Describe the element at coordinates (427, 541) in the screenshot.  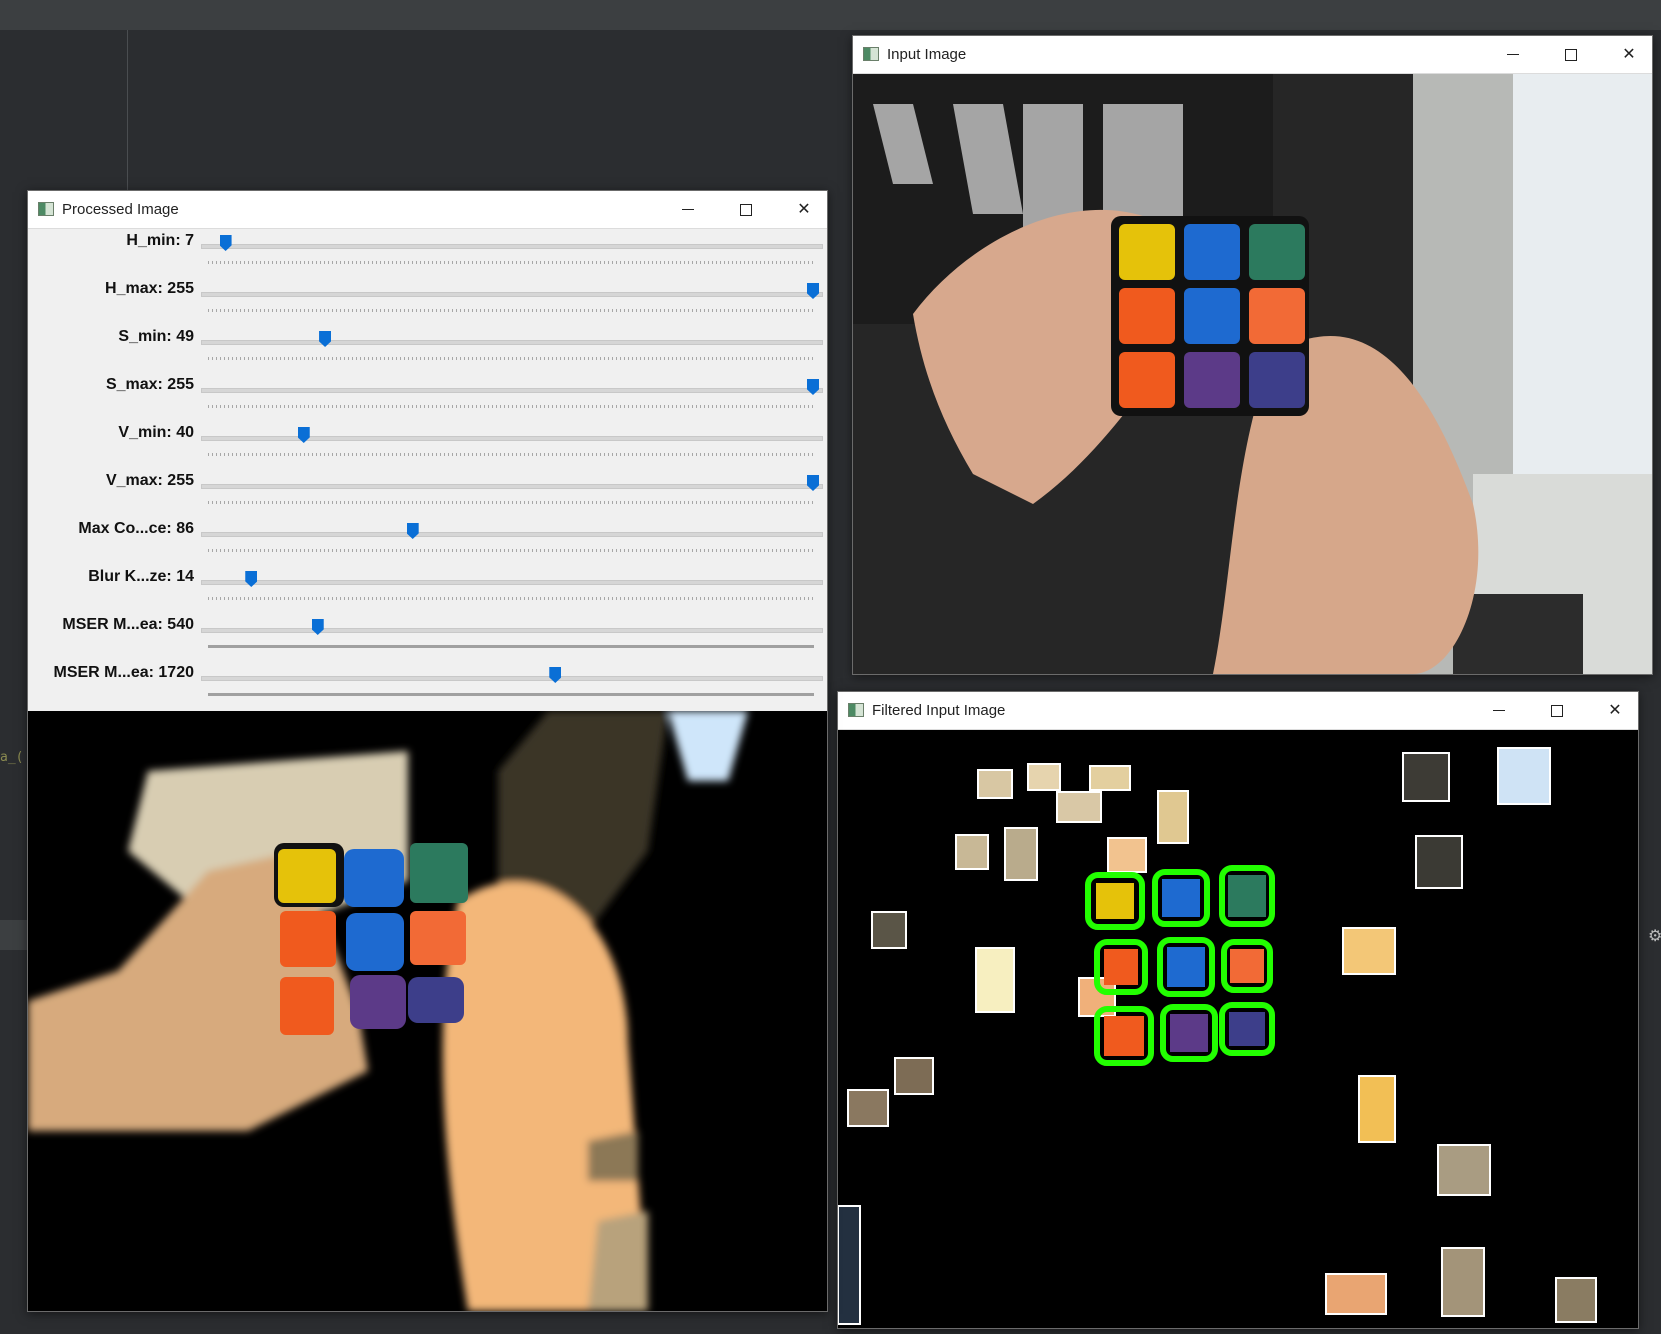
I see `trackbar-row: Max Co...ce: 86` at that location.